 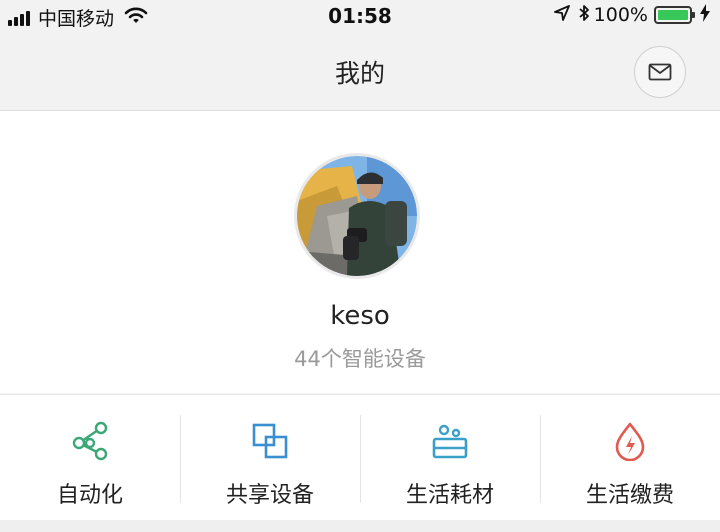 I want to click on status-right: 100%, so click(x=631, y=15).